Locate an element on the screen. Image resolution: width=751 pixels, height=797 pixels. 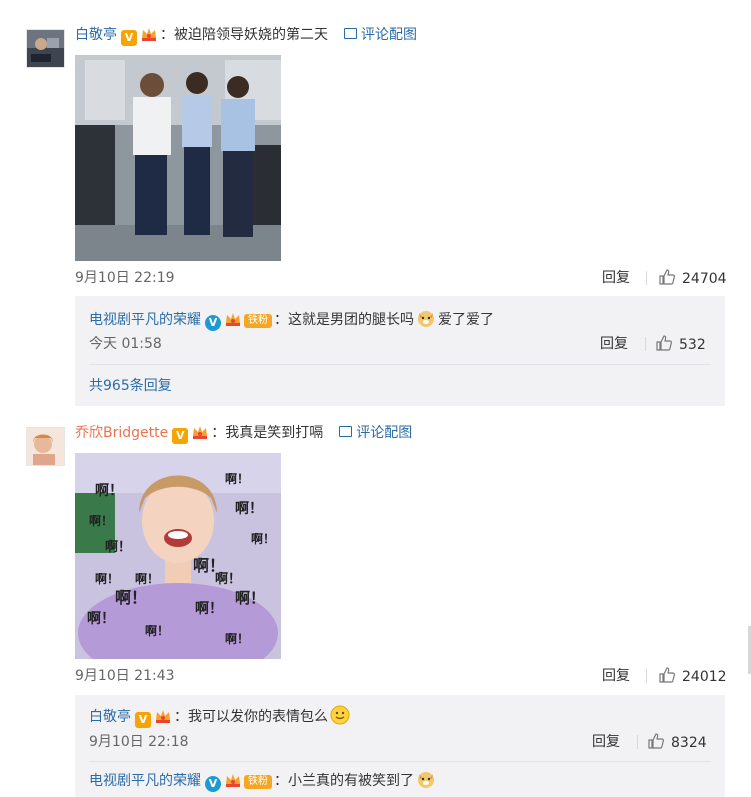
more-replies-link: 共965条回复 is located at coordinates (130, 386).